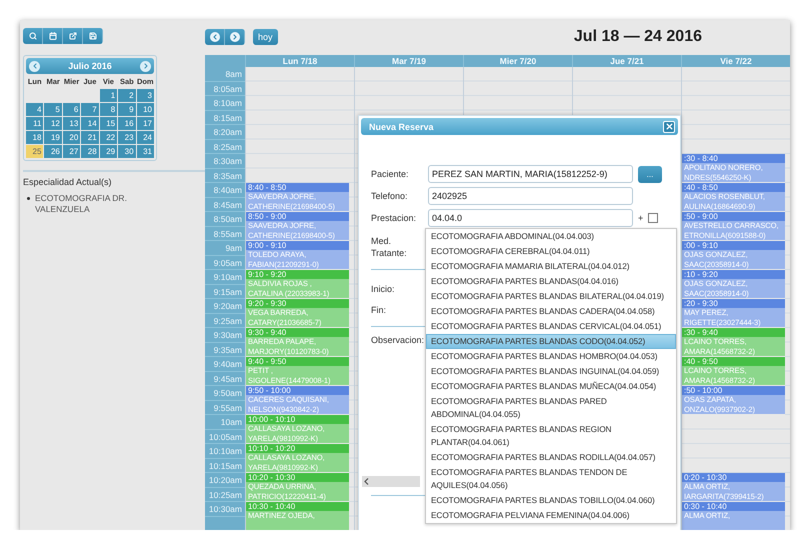  What do you see at coordinates (551, 281) in the screenshot?
I see `suggestion-item: ECOTOMOGRAFIA PARTES BLANDAS(04.04.016)` at bounding box center [551, 281].